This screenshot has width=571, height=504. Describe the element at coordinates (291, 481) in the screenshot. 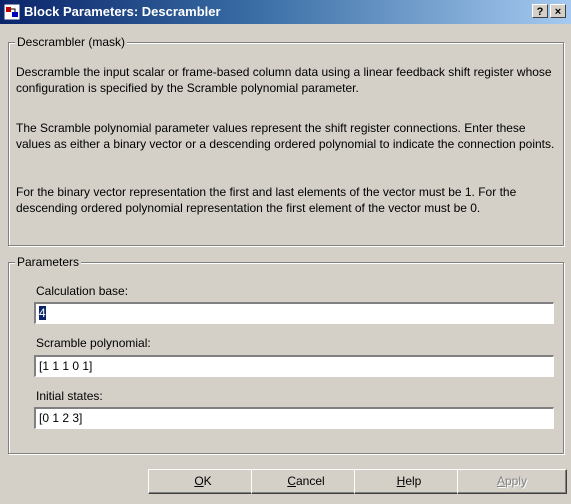

I see `cancel-button-accel: C` at that location.